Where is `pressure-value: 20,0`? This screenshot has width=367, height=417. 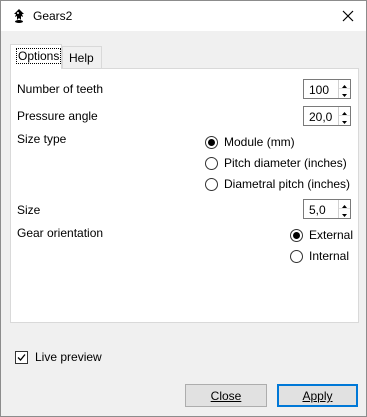 pressure-value: 20,0 is located at coordinates (321, 117).